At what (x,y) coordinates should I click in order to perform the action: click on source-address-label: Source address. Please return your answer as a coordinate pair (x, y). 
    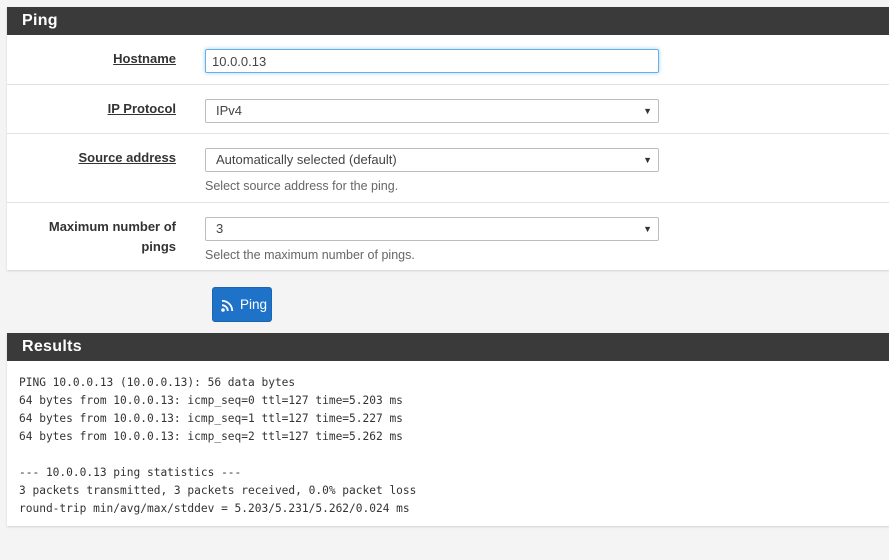
    Looking at the image, I should click on (127, 157).